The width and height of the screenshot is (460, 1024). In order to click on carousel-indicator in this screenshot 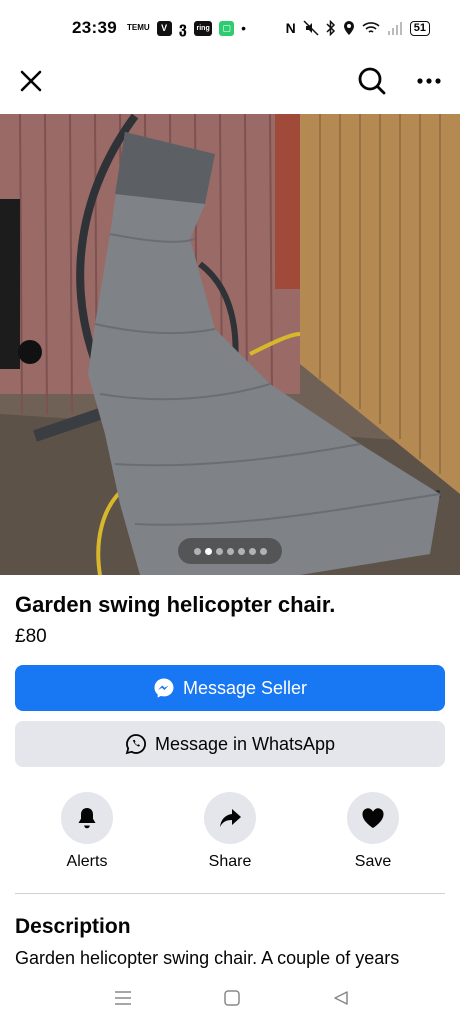, I will do `click(230, 551)`.